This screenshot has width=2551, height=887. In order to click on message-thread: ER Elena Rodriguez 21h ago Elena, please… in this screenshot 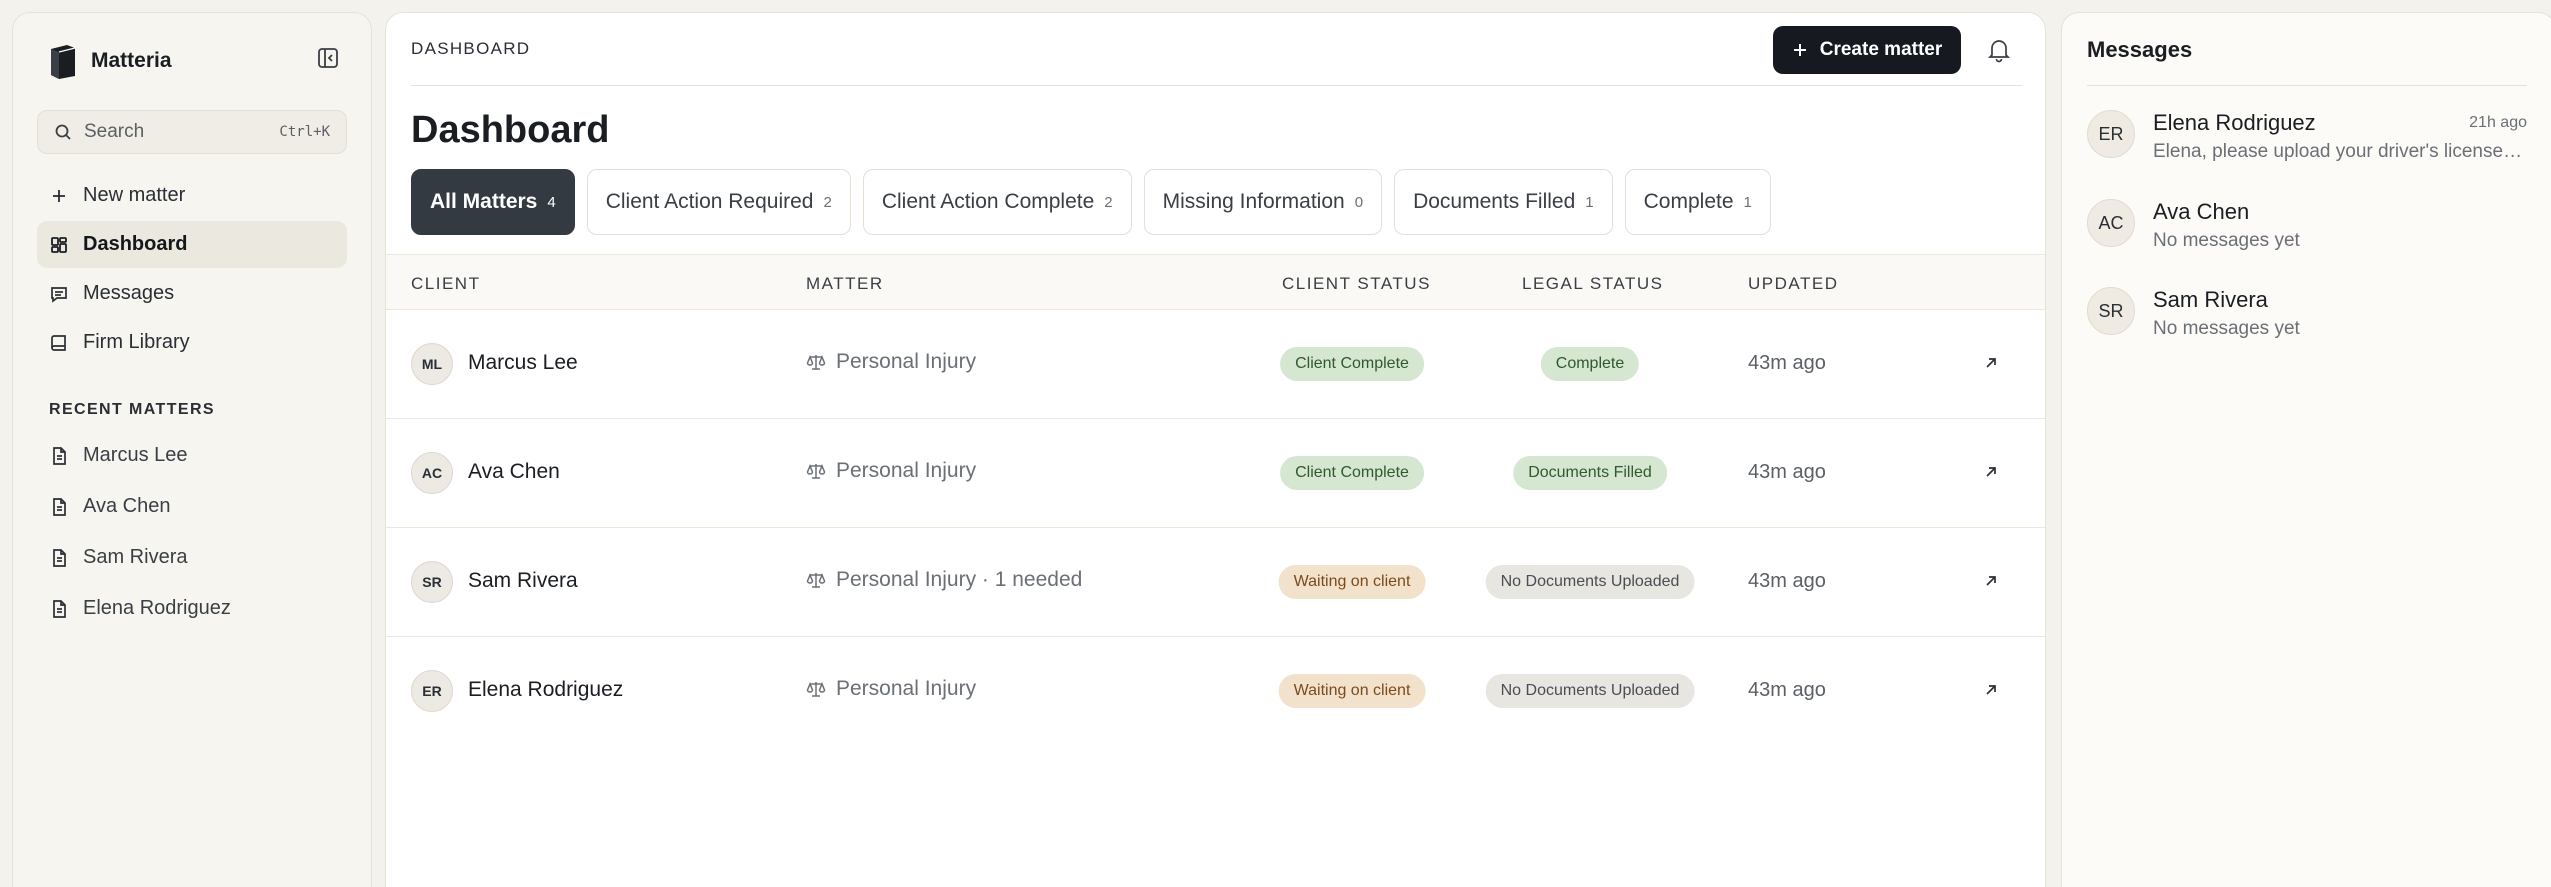, I will do `click(2307, 145)`.